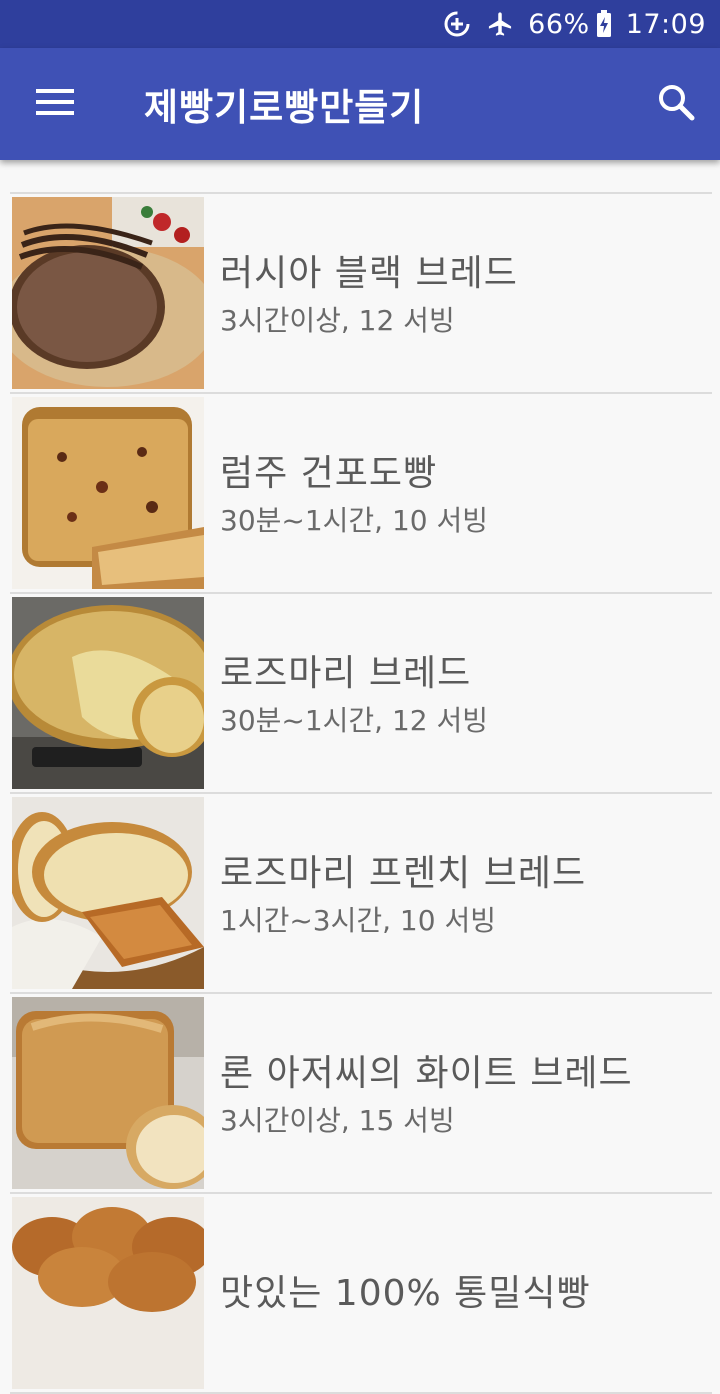  Describe the element at coordinates (358, 920) in the screenshot. I see `recipe-meta: 1시간~3시간, 10 서빙` at that location.